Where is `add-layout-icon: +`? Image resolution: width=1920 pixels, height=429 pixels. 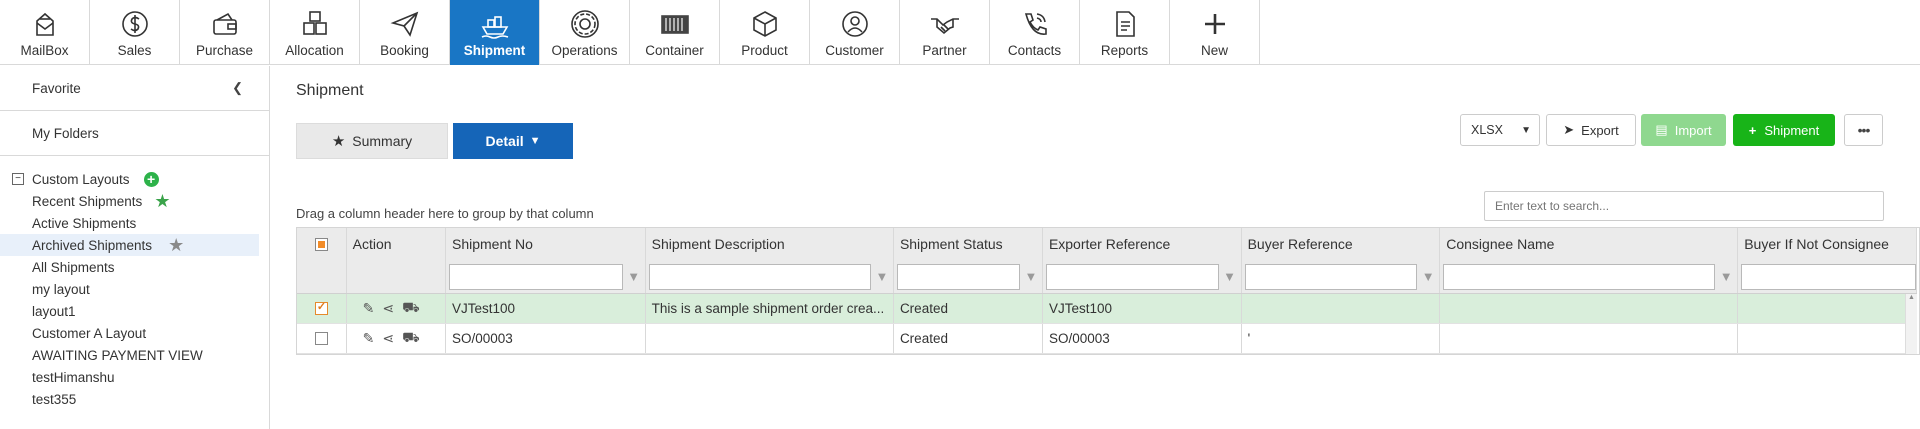 add-layout-icon: + is located at coordinates (151, 179).